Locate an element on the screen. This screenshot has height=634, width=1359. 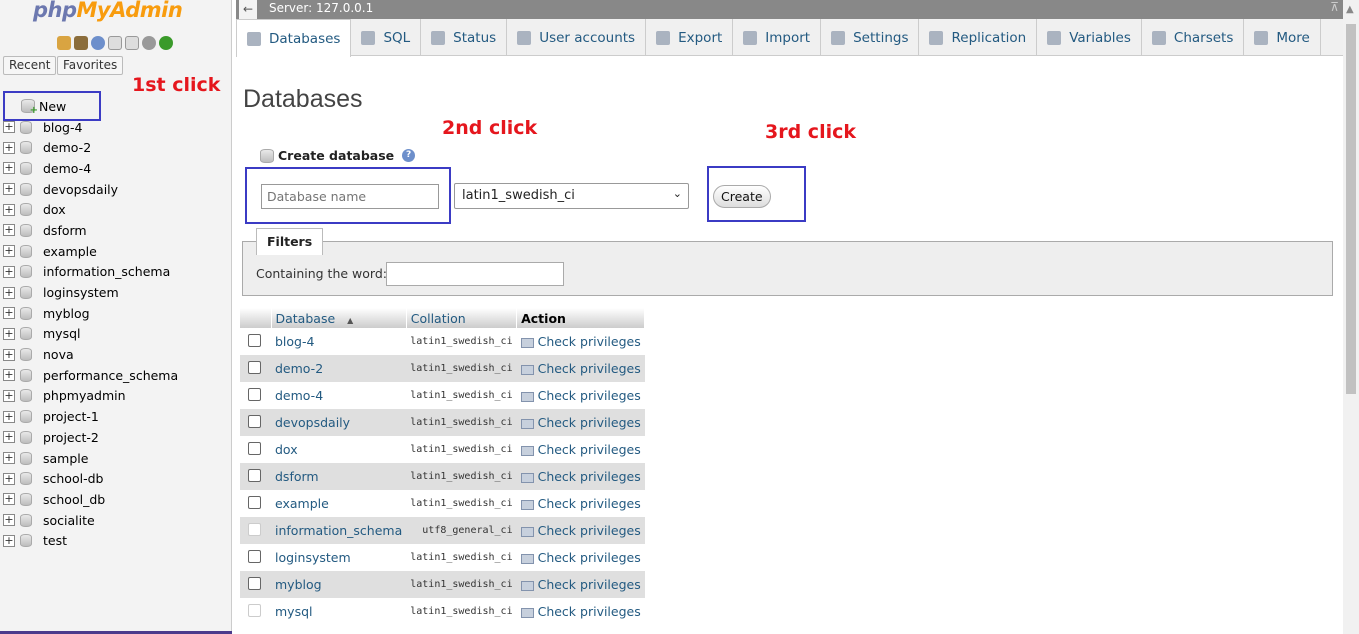
database-name-cell: demo-4 is located at coordinates (338, 395).